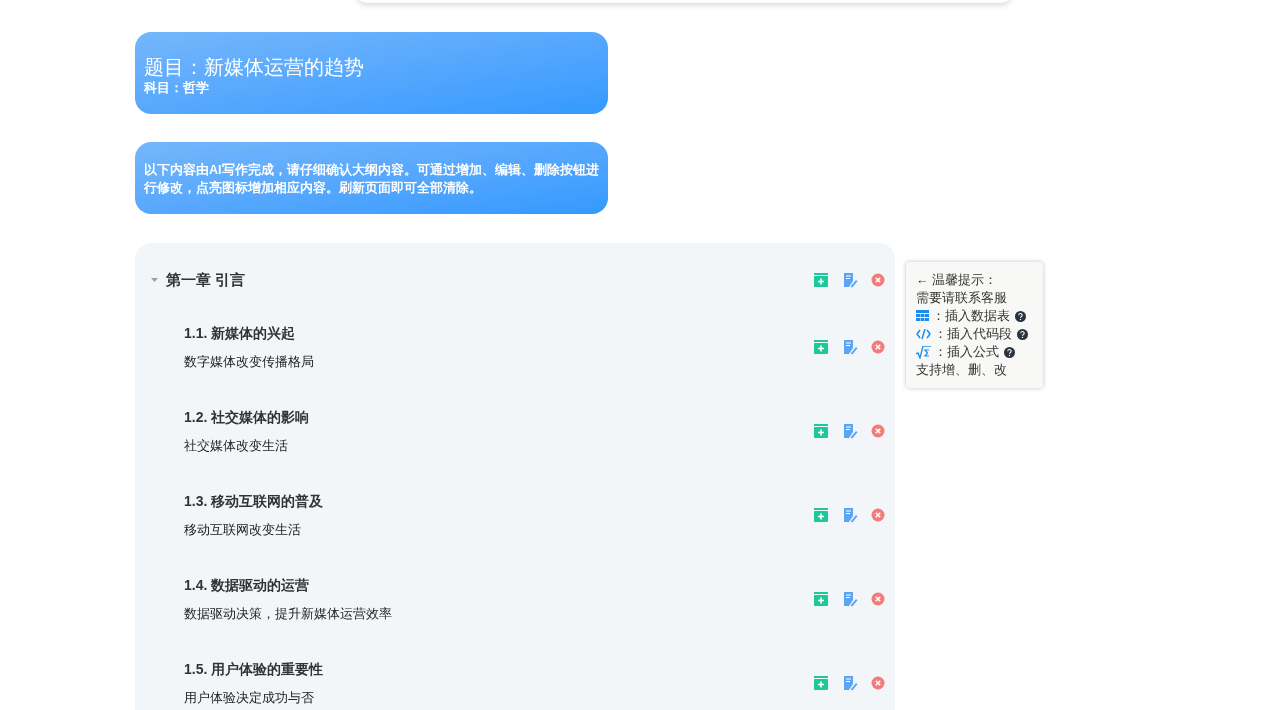  Describe the element at coordinates (177, 88) in the screenshot. I see `subject-label: 科目：哲学` at that location.